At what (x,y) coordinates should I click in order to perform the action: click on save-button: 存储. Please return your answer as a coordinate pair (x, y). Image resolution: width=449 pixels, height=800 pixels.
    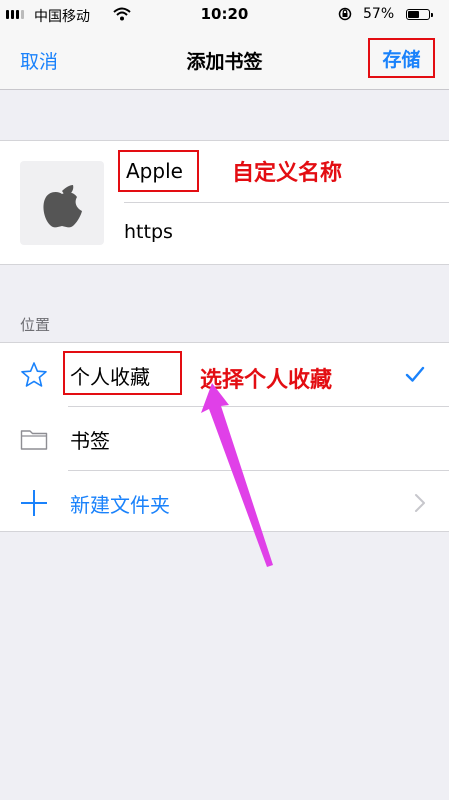
    Looking at the image, I should click on (401, 58).